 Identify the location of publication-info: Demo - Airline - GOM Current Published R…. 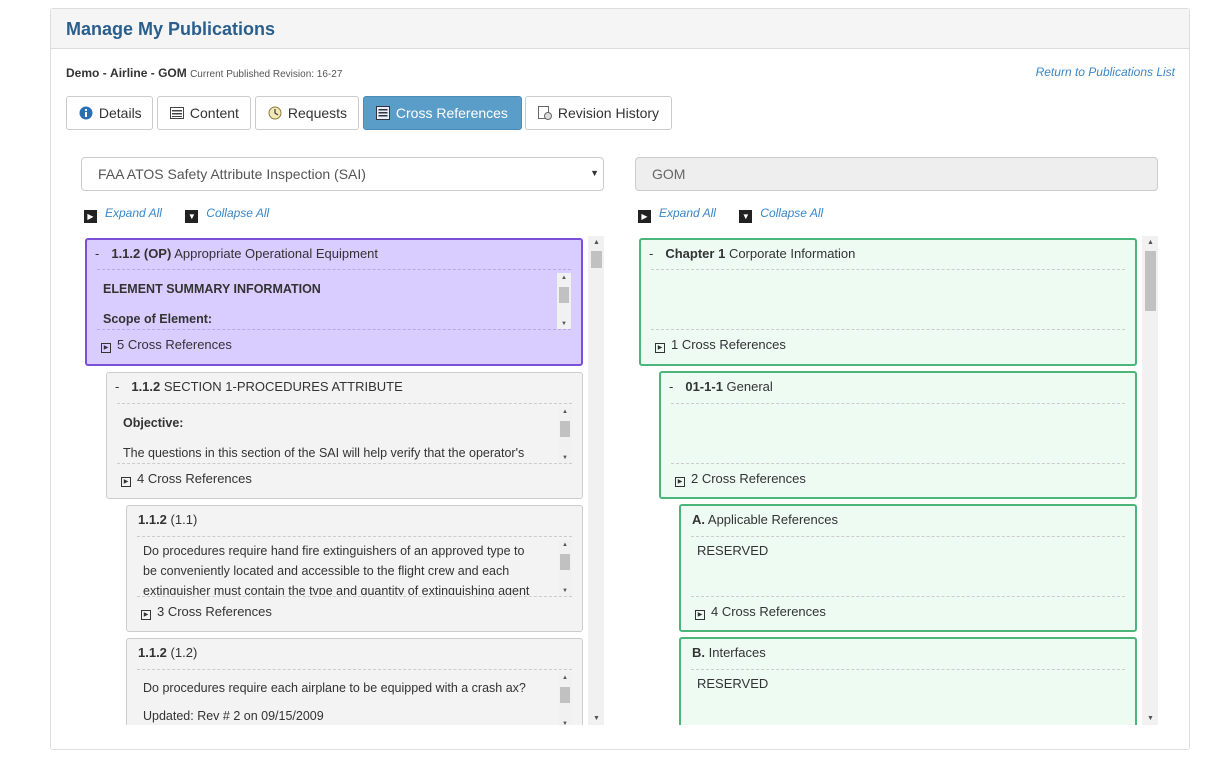
(204, 73).